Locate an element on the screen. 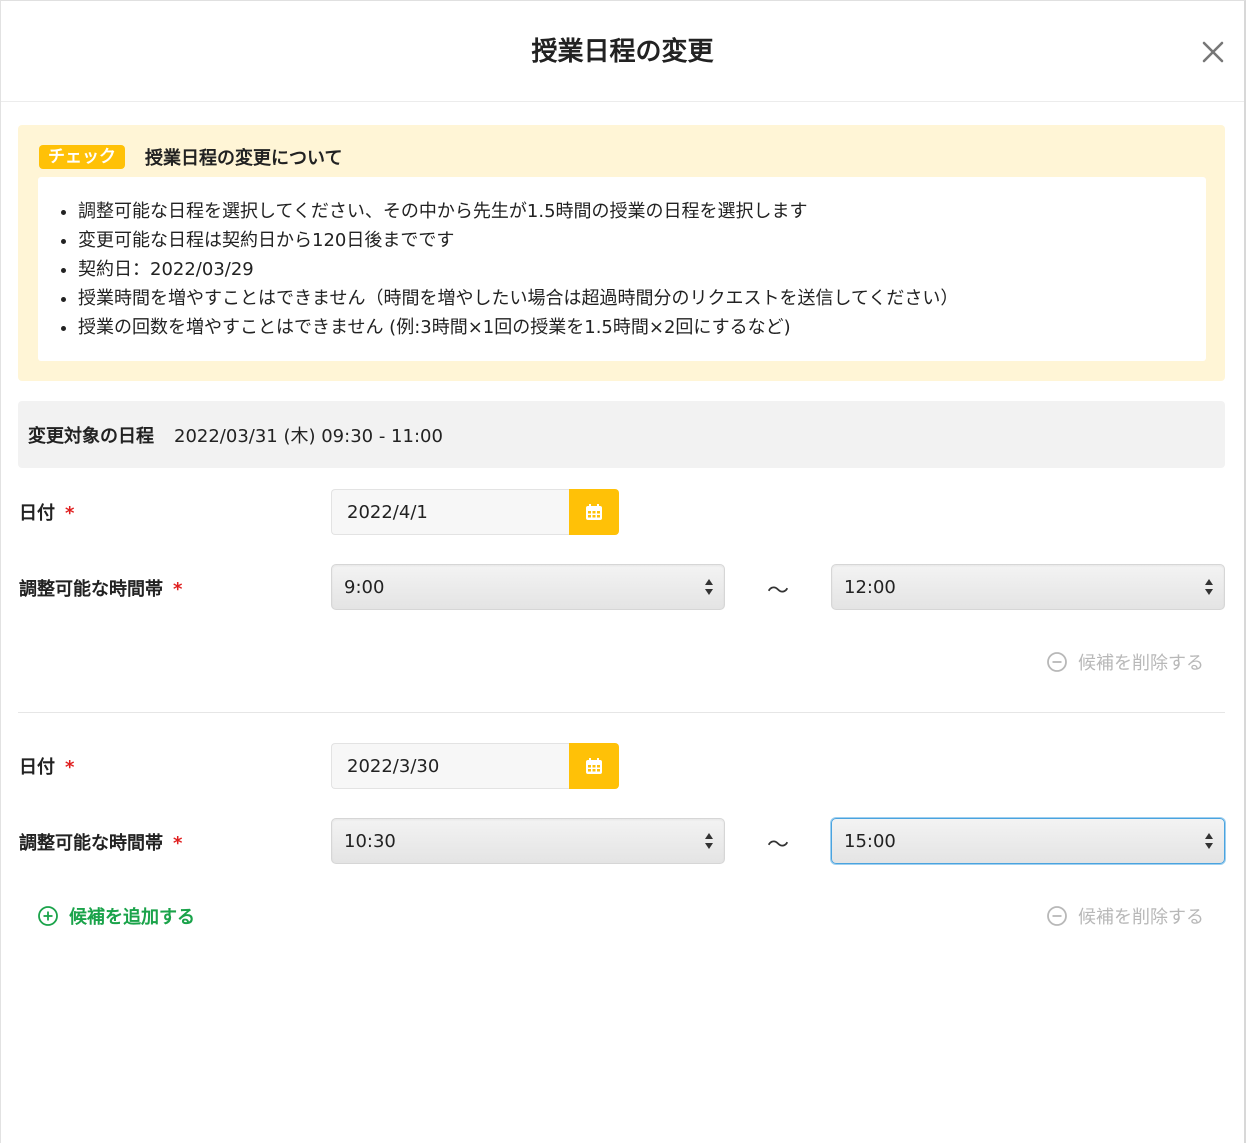 This screenshot has height=1143, width=1248. target-schedule-value: 2022/03/31 (木) 09:30 - 11:00 is located at coordinates (308, 436).